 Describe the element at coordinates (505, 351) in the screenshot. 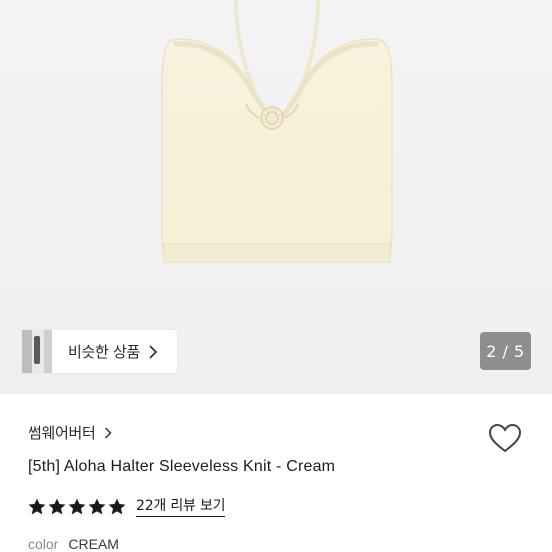

I see `image-page-counter: 2 / 5` at that location.